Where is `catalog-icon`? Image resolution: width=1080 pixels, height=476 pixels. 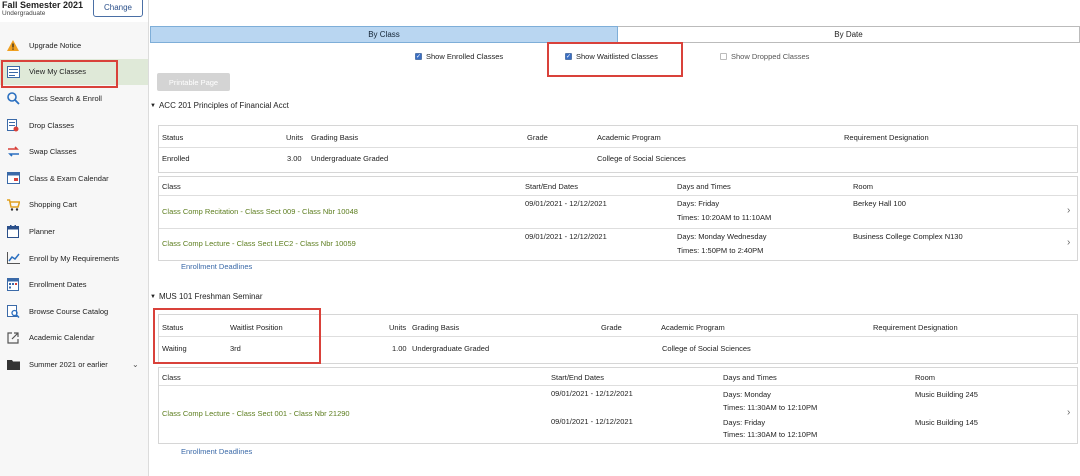 catalog-icon is located at coordinates (13, 311).